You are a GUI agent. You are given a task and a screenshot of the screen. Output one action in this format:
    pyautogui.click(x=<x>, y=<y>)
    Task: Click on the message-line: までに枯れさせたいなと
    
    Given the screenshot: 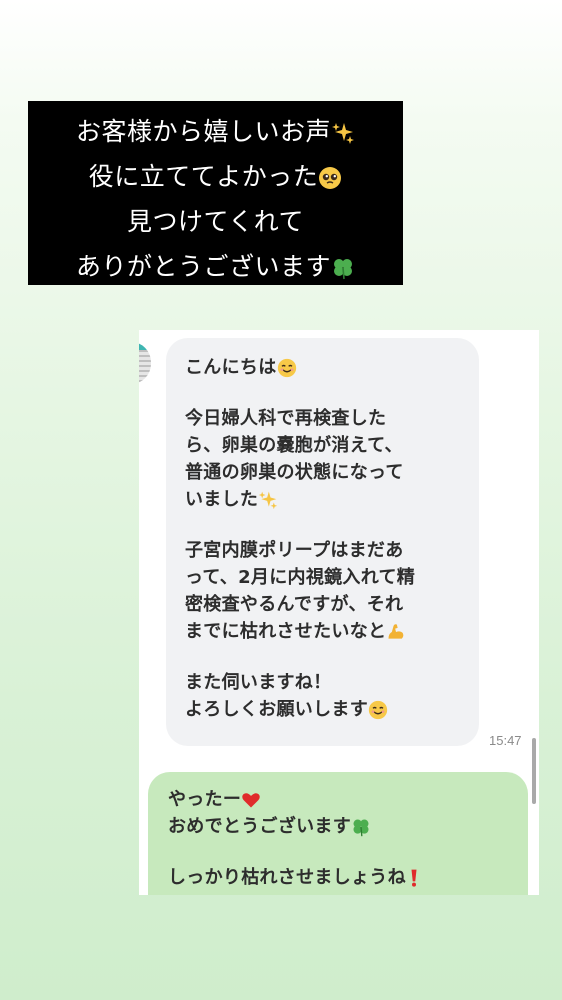 What is the action you would take?
    pyautogui.click(x=325, y=631)
    